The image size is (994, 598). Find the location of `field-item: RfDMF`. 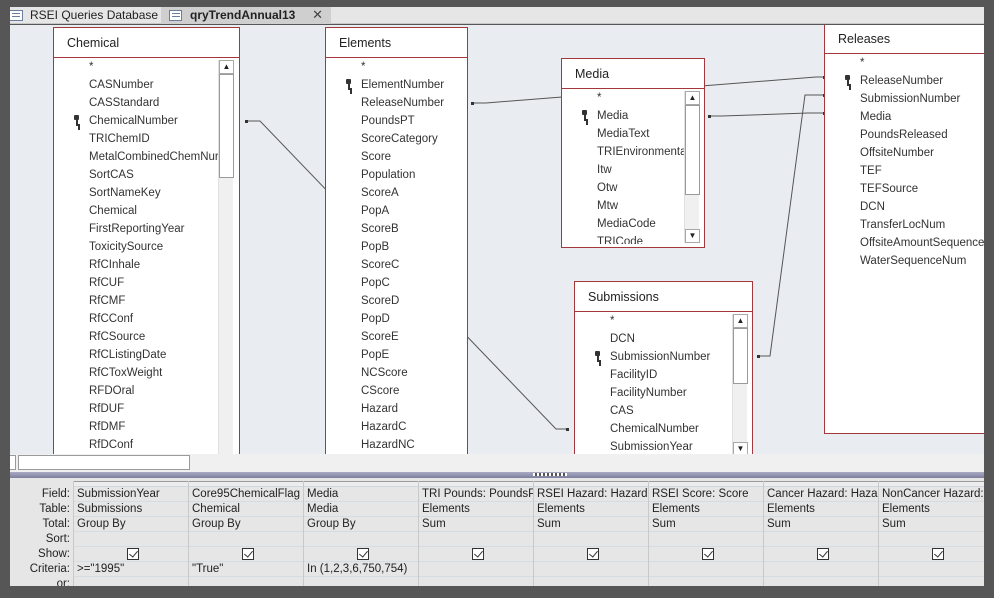

field-item: RfDMF is located at coordinates (146, 427).